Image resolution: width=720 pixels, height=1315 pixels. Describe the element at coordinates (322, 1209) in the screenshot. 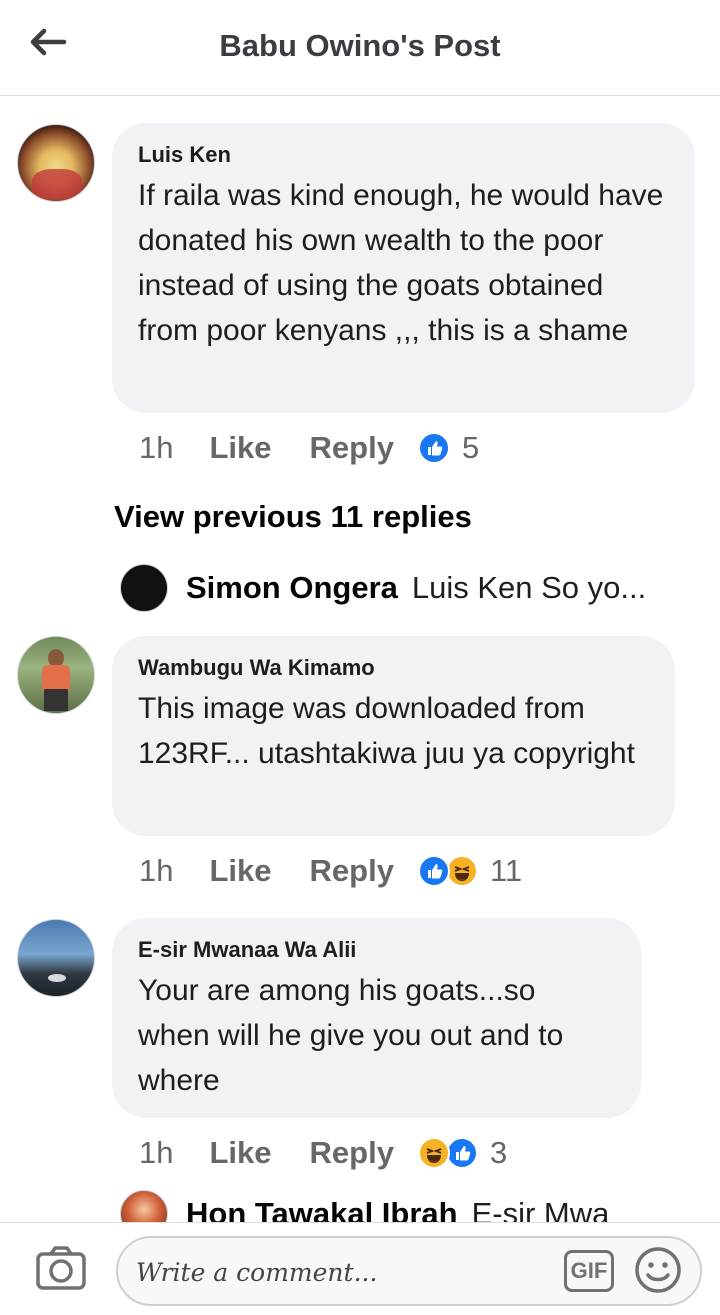

I see `reply-author: Hon Tawakal Ibrah` at that location.